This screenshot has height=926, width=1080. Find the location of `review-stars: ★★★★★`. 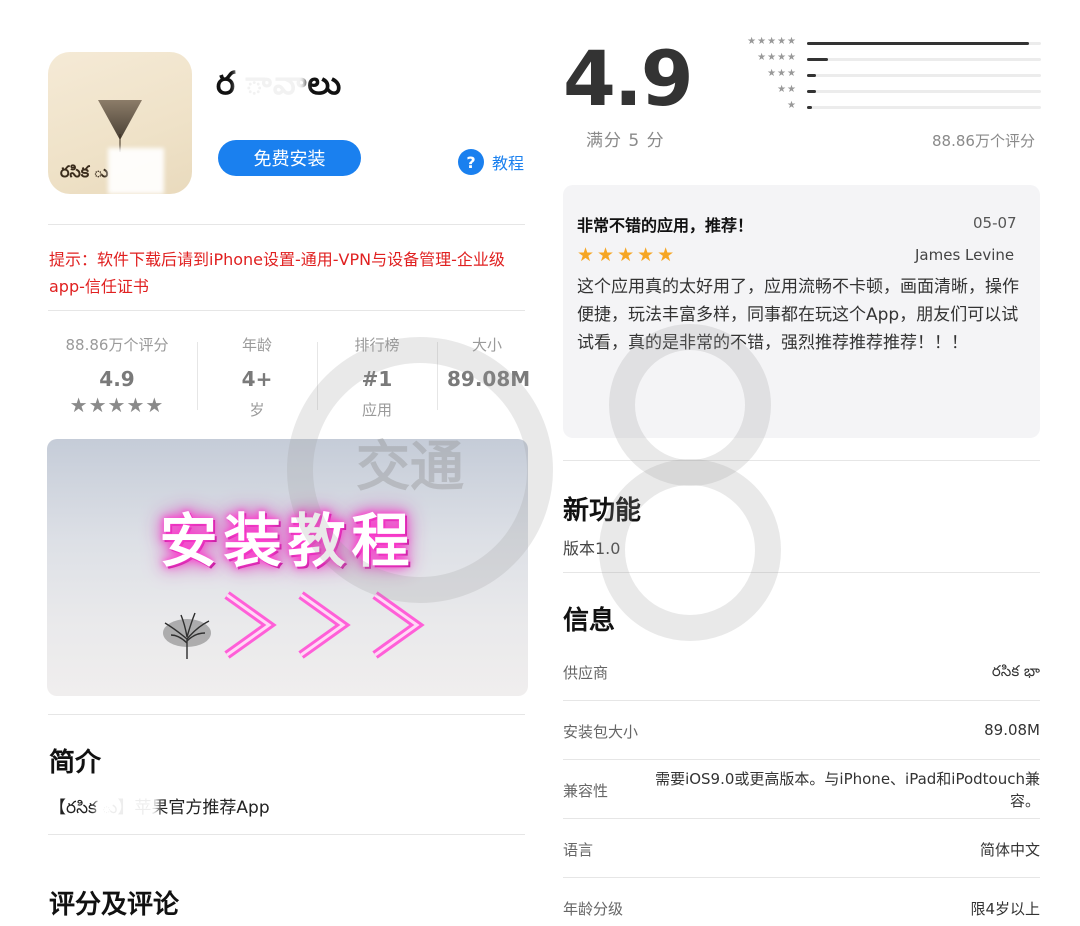

review-stars: ★★★★★ is located at coordinates (627, 255).